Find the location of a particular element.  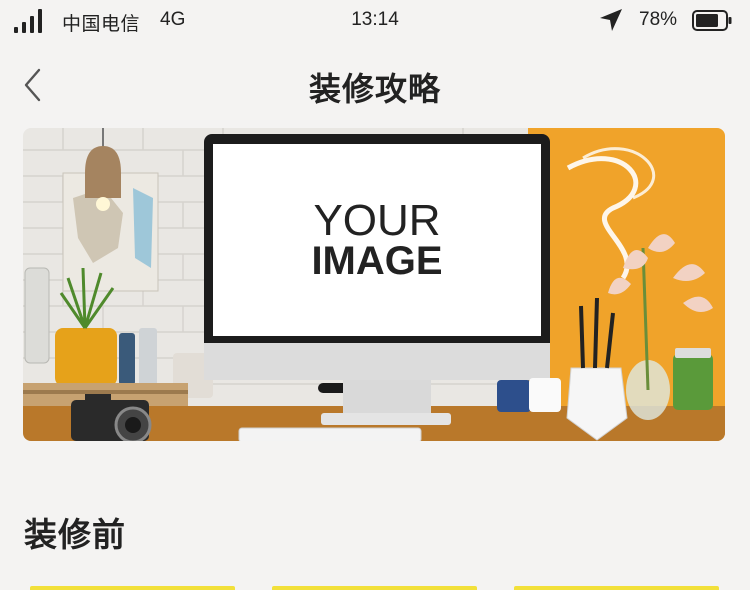

screen-text-line2: IMAGE is located at coordinates (376, 261).